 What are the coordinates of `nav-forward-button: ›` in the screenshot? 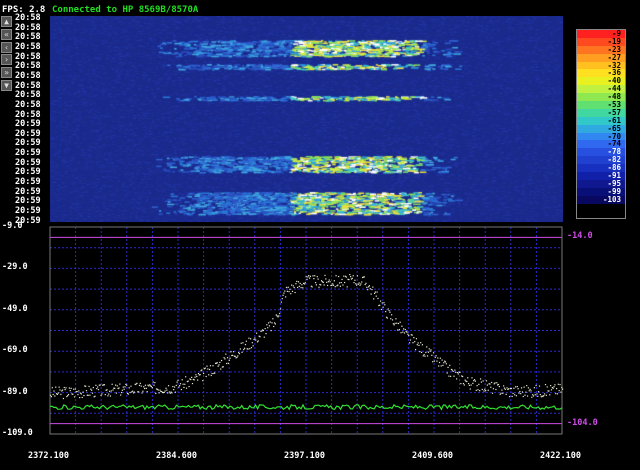 It's located at (6, 60).